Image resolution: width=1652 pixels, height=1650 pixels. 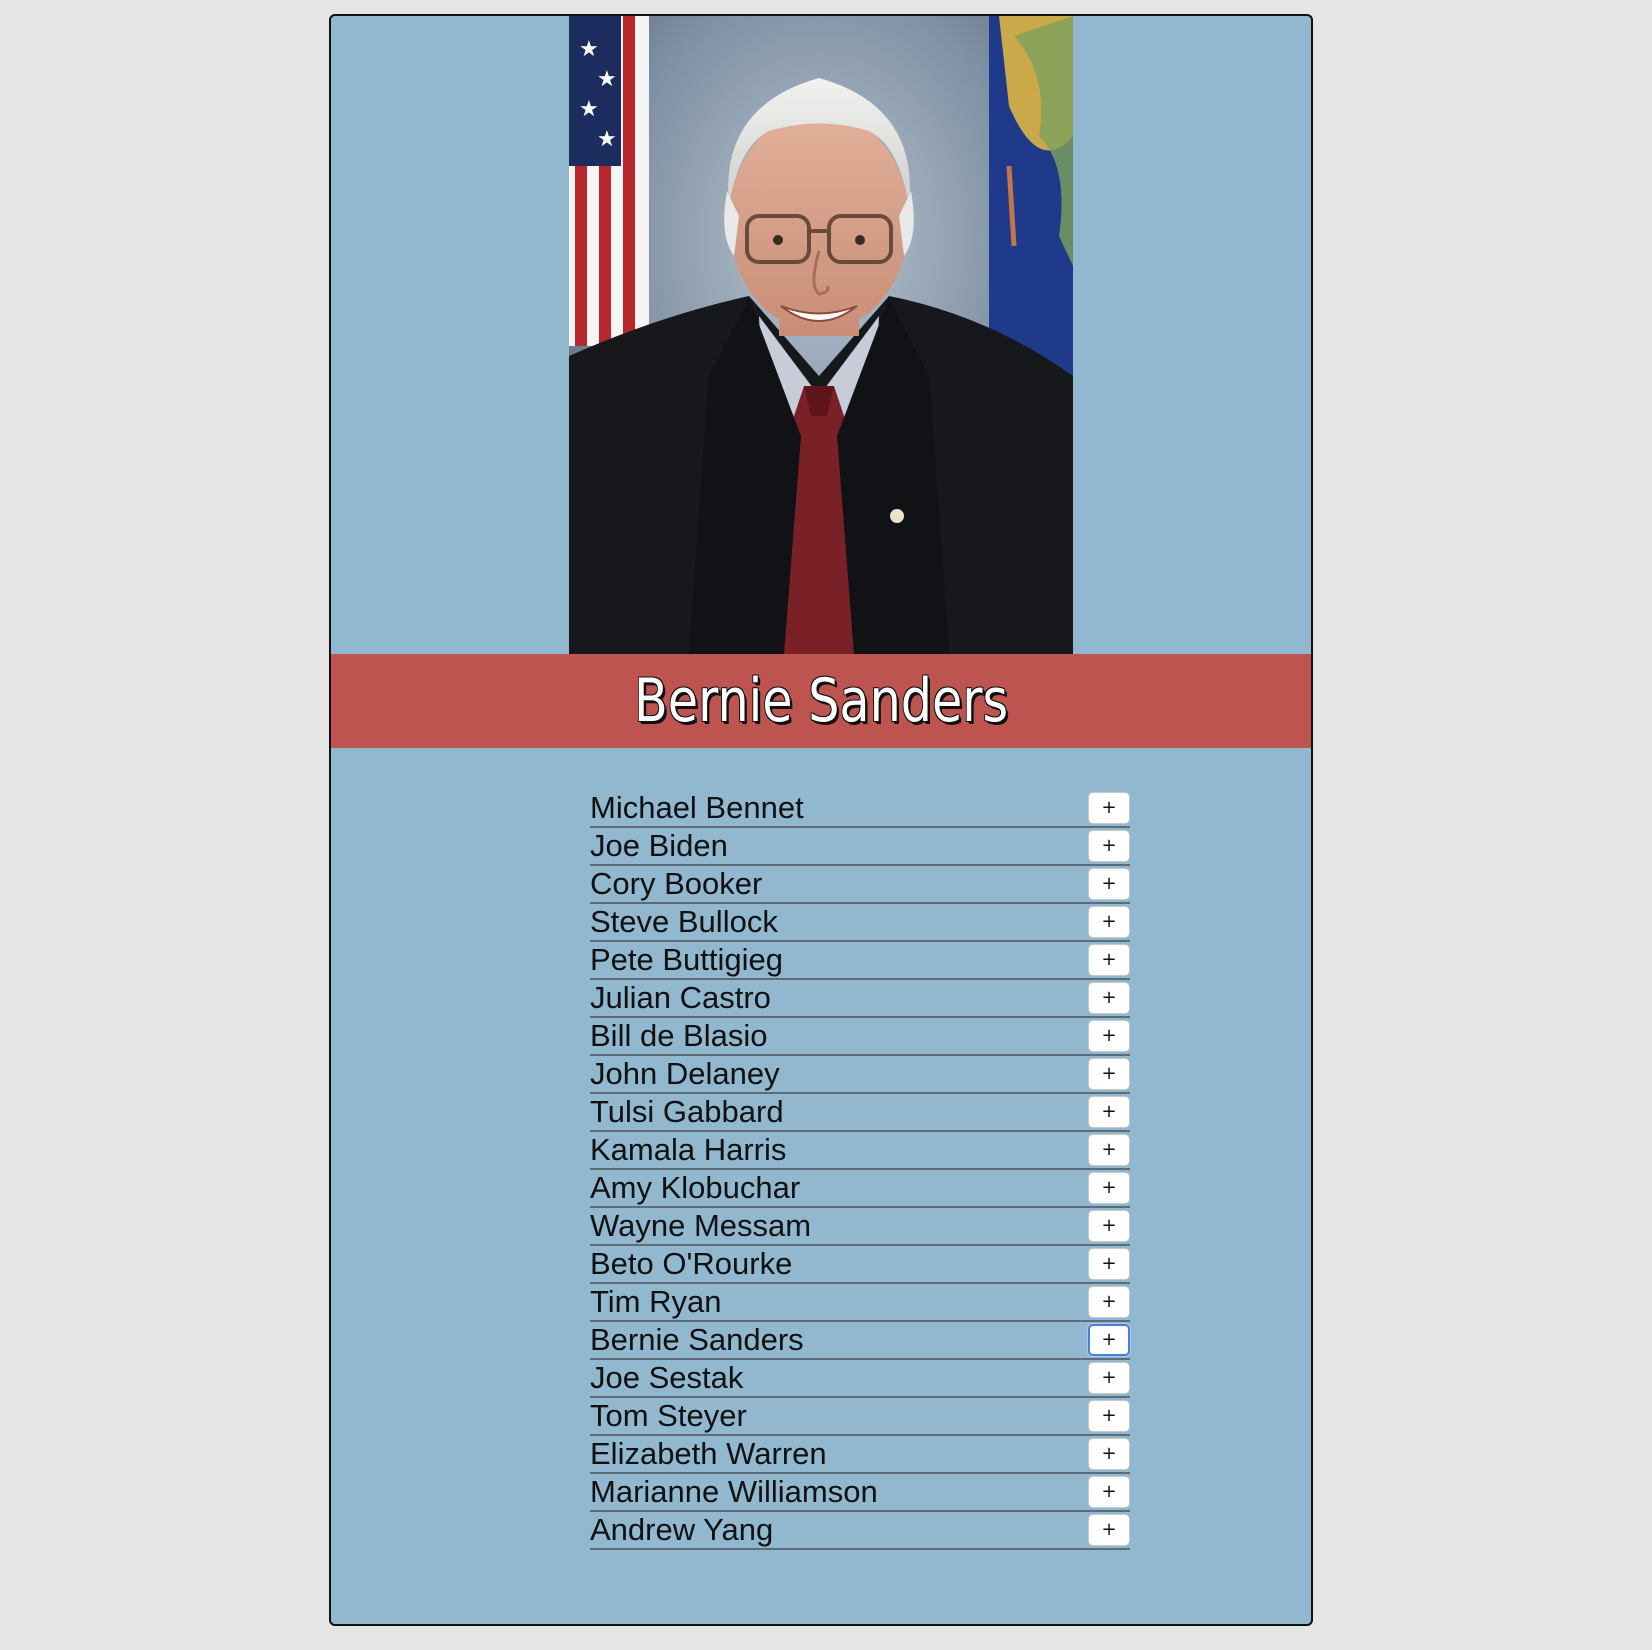 What do you see at coordinates (687, 1111) in the screenshot?
I see `candidate-name: Tulsi Gabbard` at bounding box center [687, 1111].